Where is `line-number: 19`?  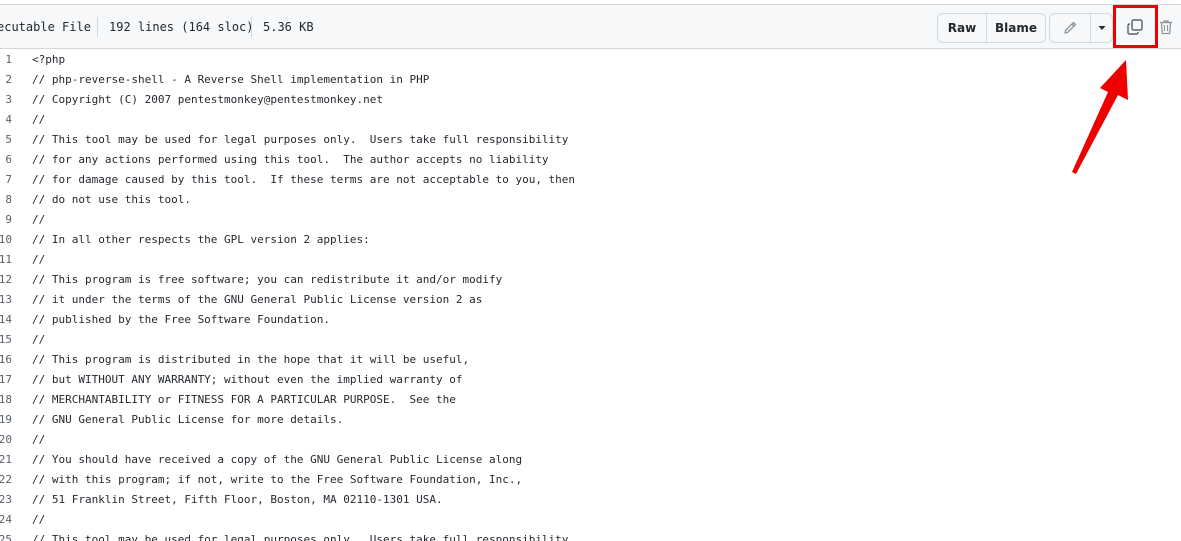 line-number: 19 is located at coordinates (6, 420).